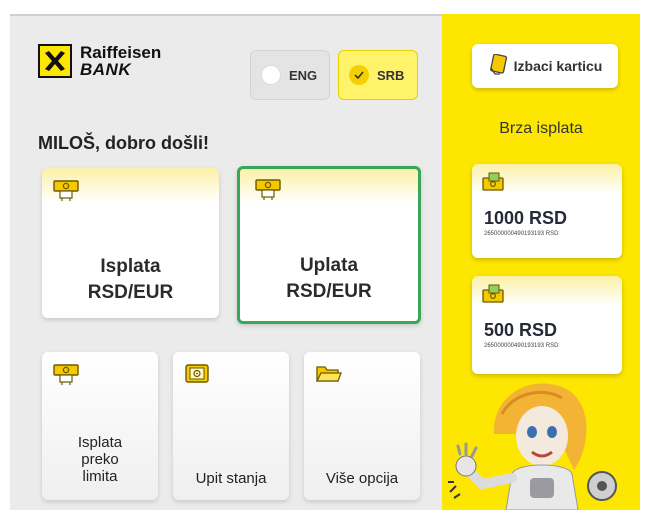  Describe the element at coordinates (130, 243) in the screenshot. I see `withdrawal-tile: Isplata RSD/EUR` at that location.